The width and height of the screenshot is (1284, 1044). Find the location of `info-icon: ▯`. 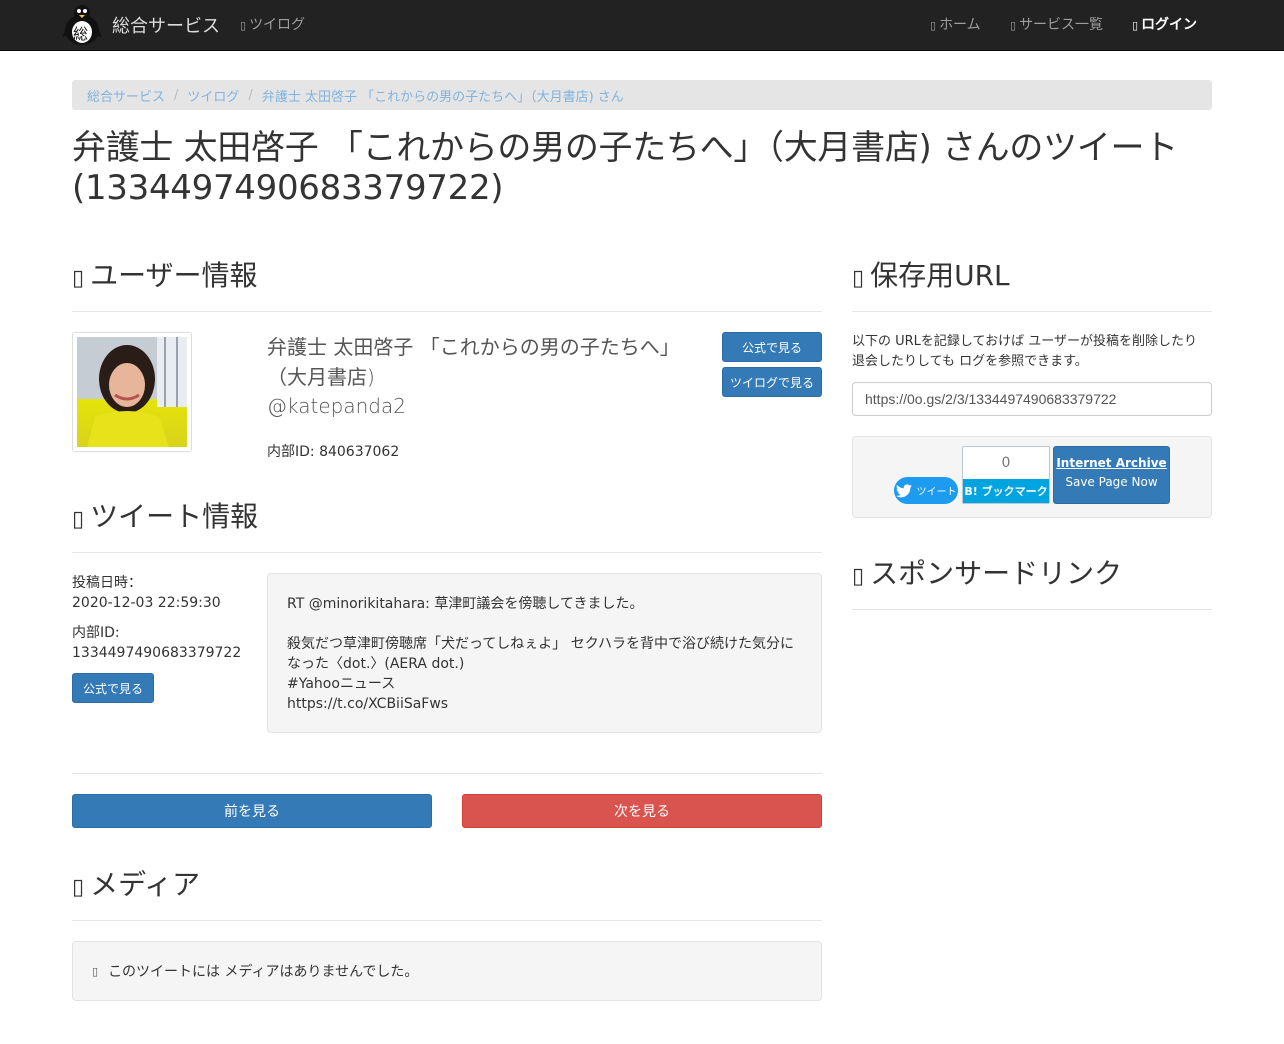

info-icon: ▯ is located at coordinates (95, 971).